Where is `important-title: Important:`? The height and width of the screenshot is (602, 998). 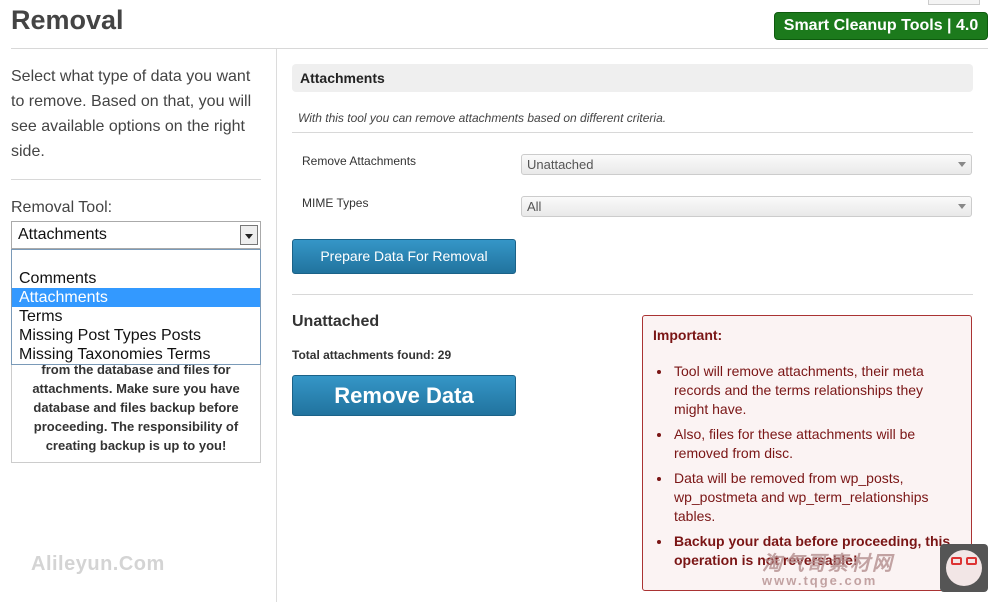 important-title: Important: is located at coordinates (688, 335).